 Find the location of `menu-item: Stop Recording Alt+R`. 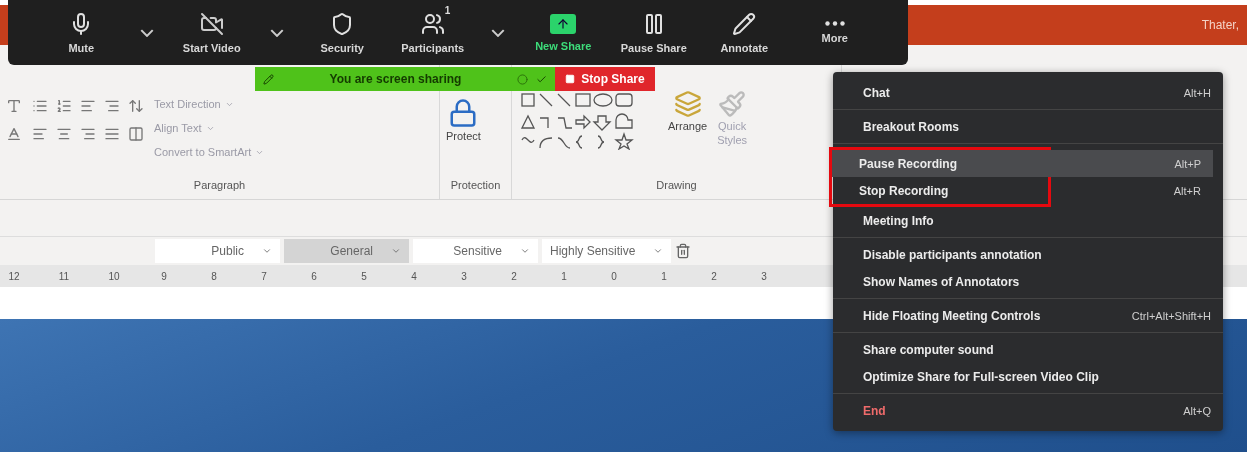

menu-item: Stop Recording Alt+R is located at coordinates (1022, 190).